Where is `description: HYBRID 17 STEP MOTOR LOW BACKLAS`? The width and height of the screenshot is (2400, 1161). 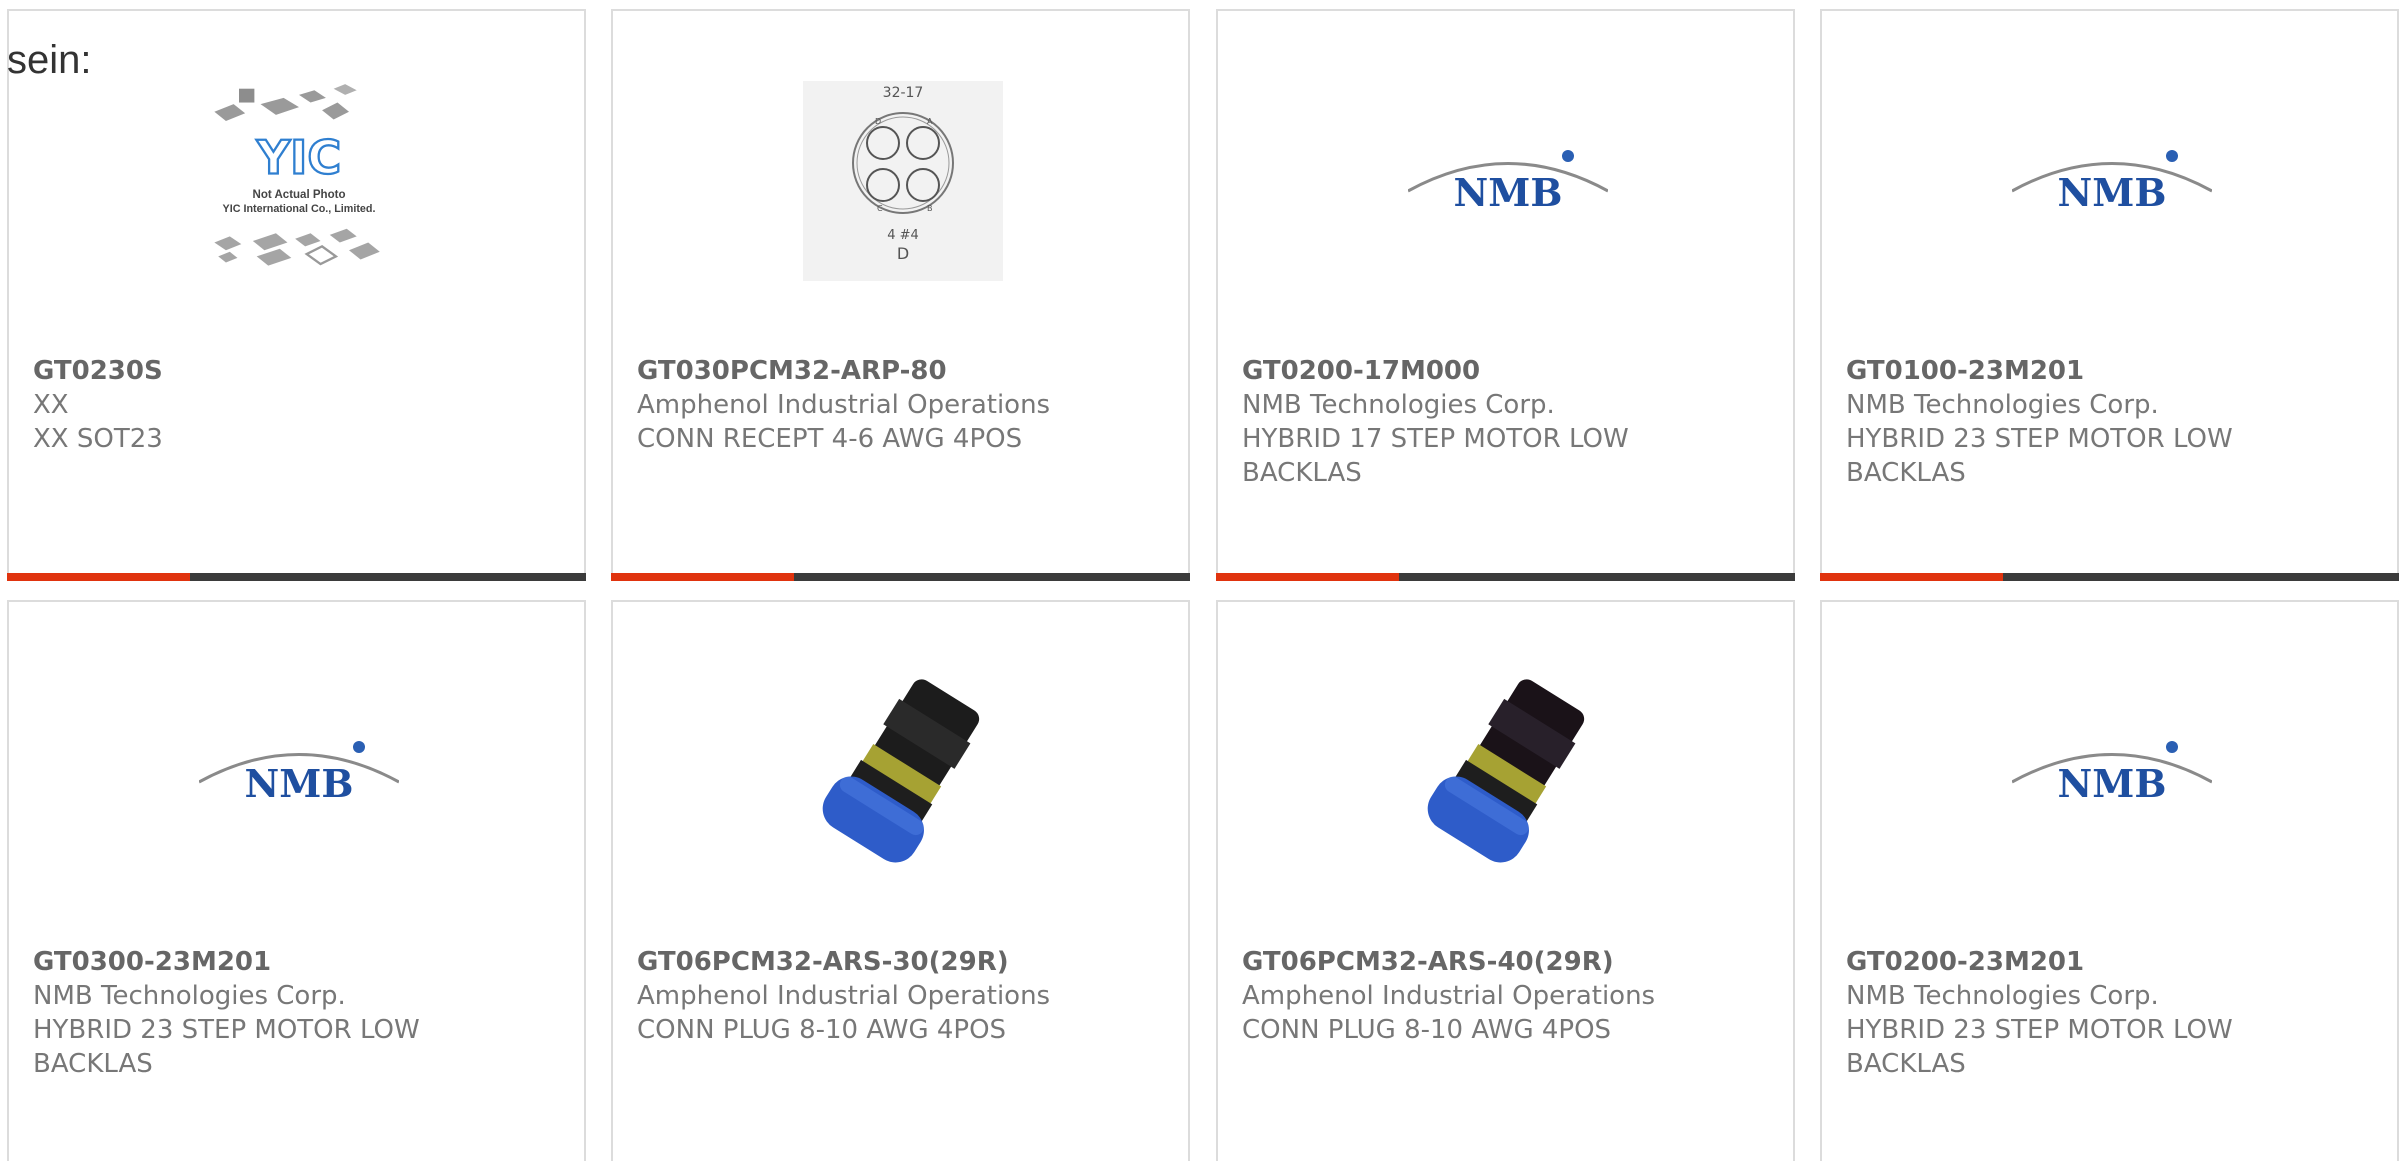 description: HYBRID 17 STEP MOTOR LOW BACKLAS is located at coordinates (1435, 456).